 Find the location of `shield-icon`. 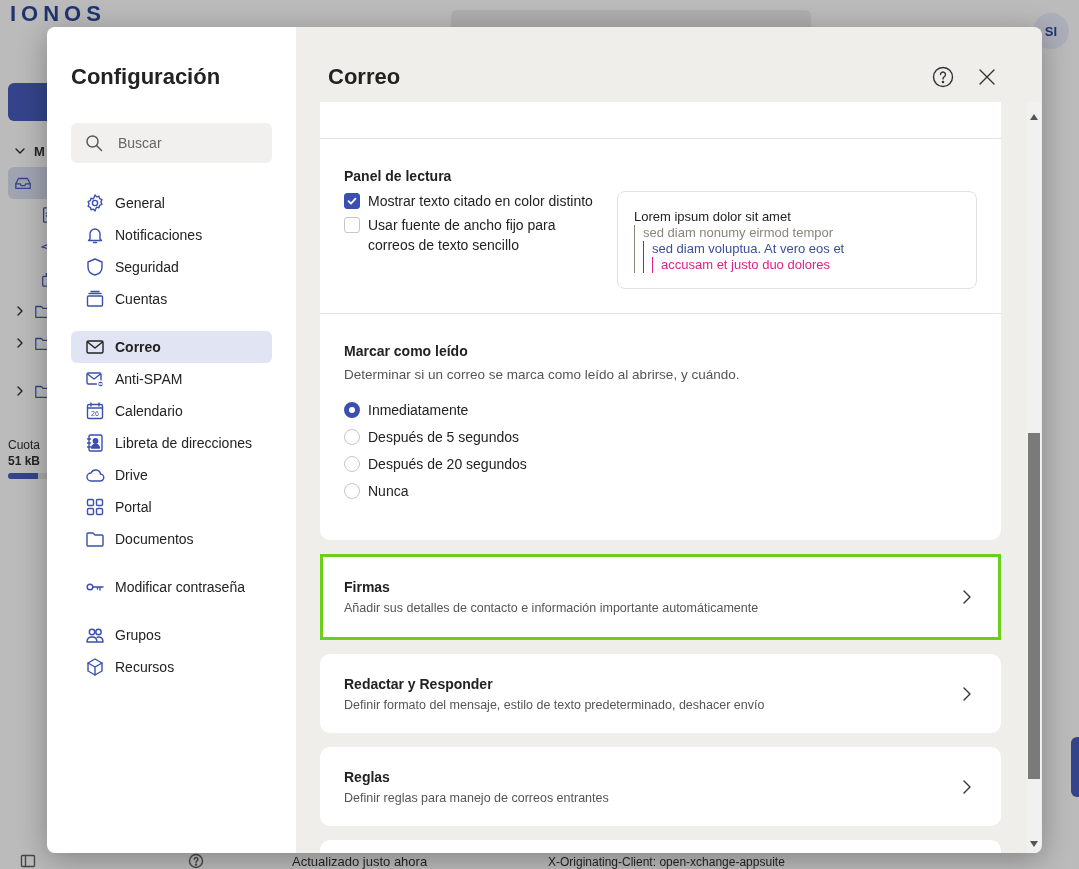

shield-icon is located at coordinates (95, 267).